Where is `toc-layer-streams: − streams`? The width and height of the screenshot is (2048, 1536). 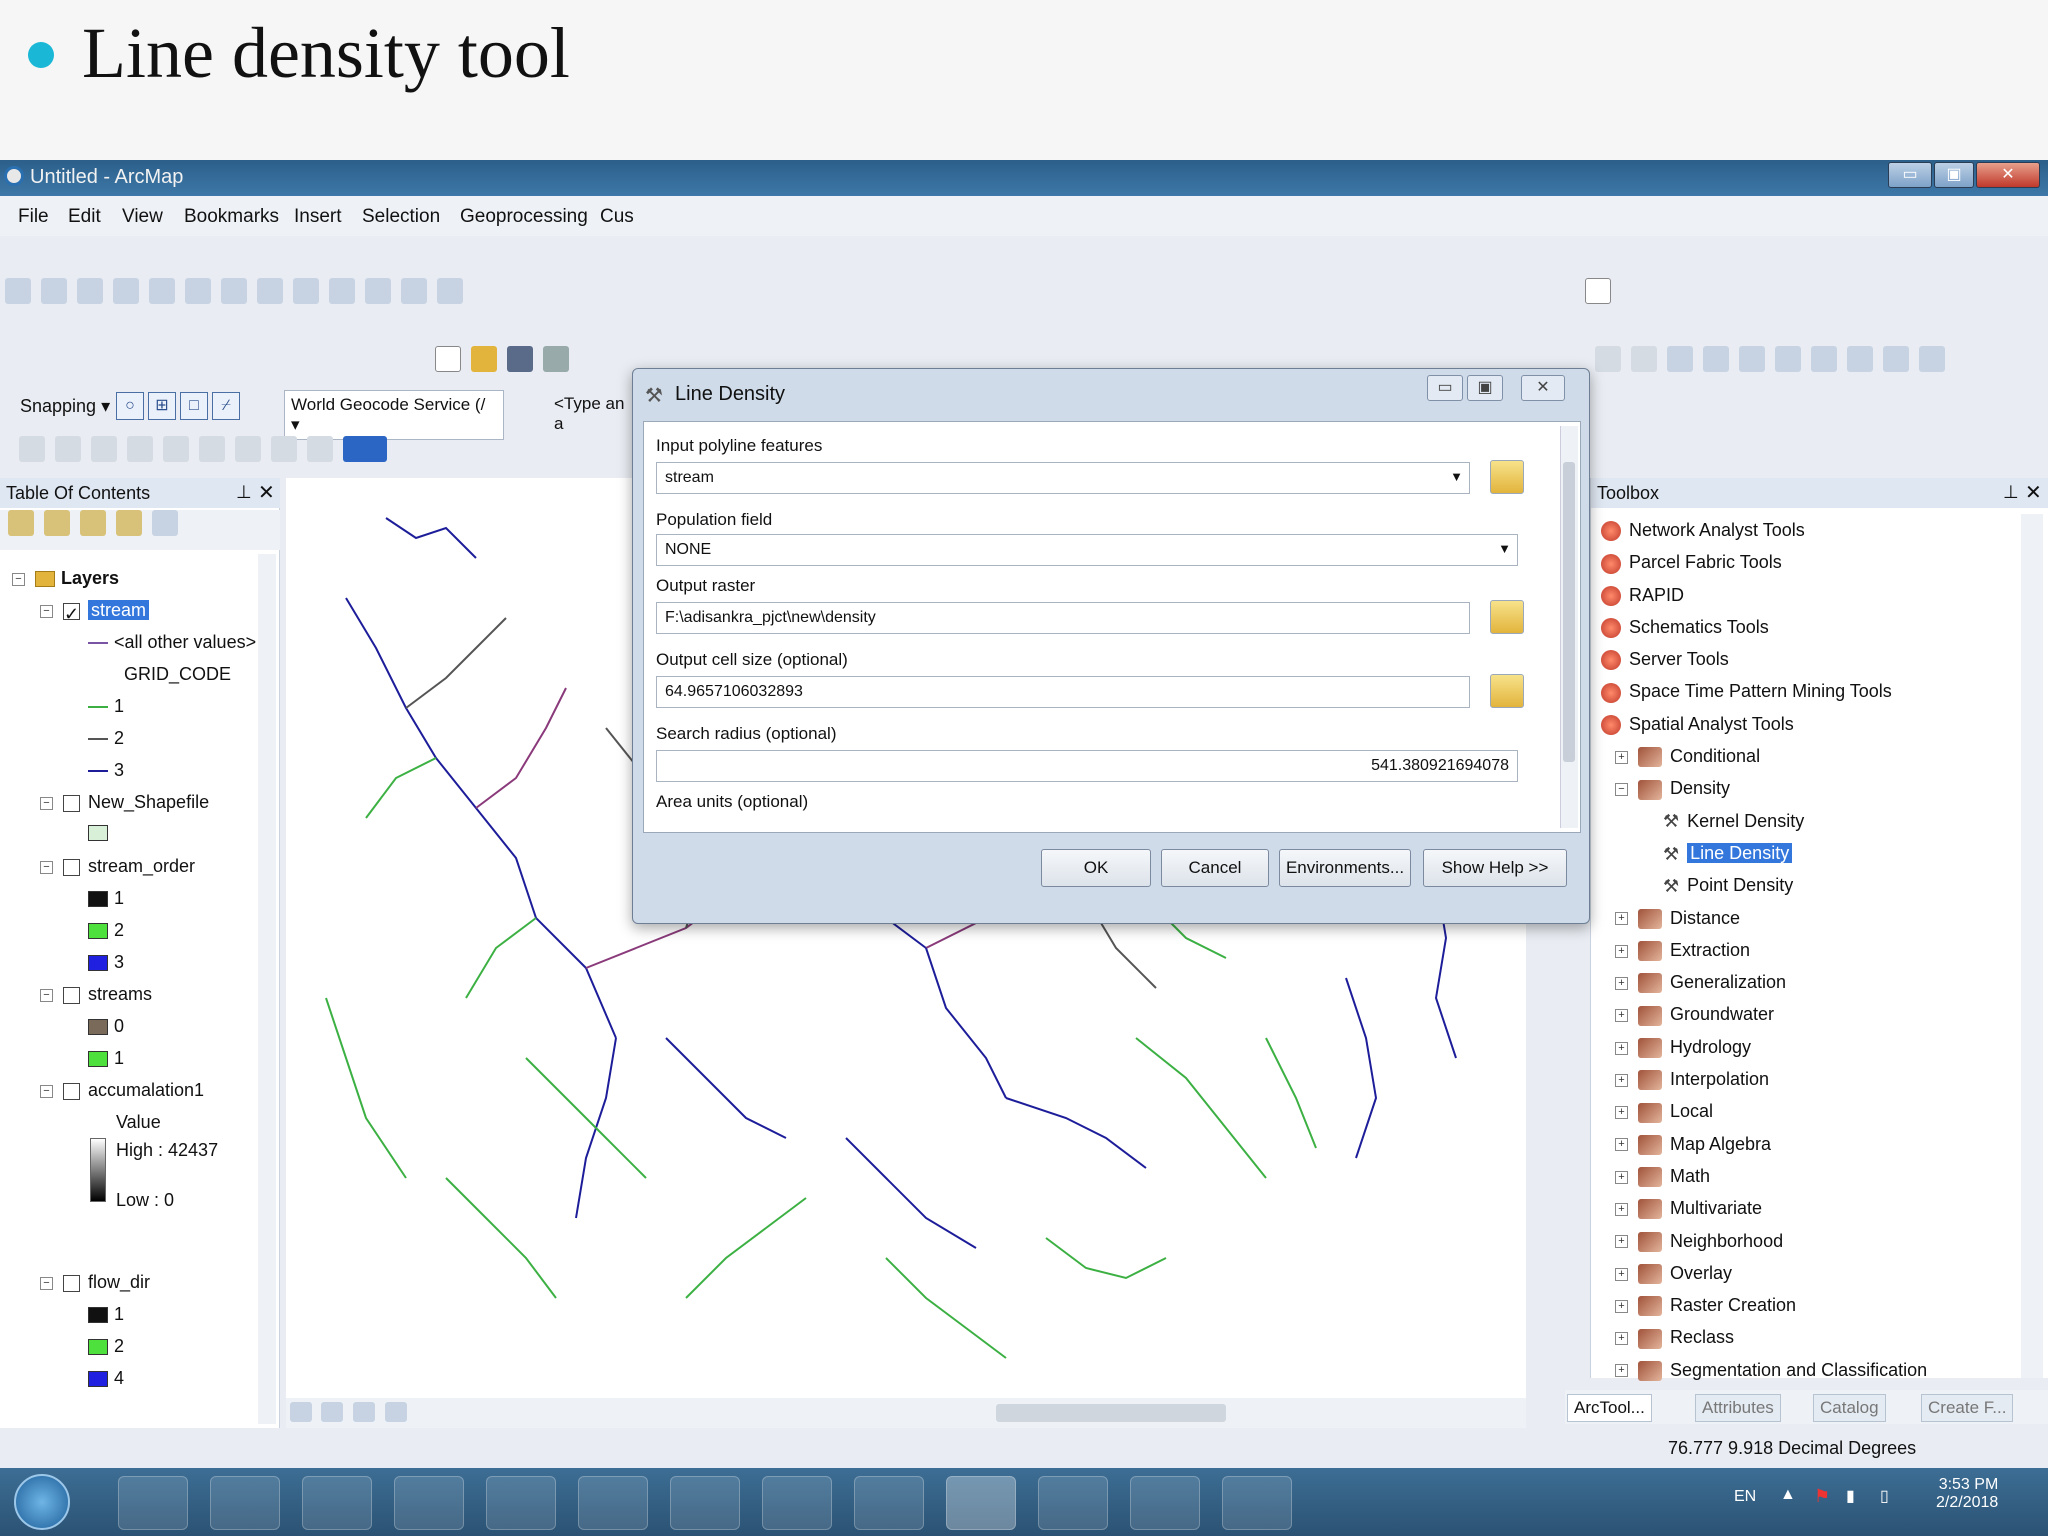
toc-layer-streams: − streams is located at coordinates (96, 994).